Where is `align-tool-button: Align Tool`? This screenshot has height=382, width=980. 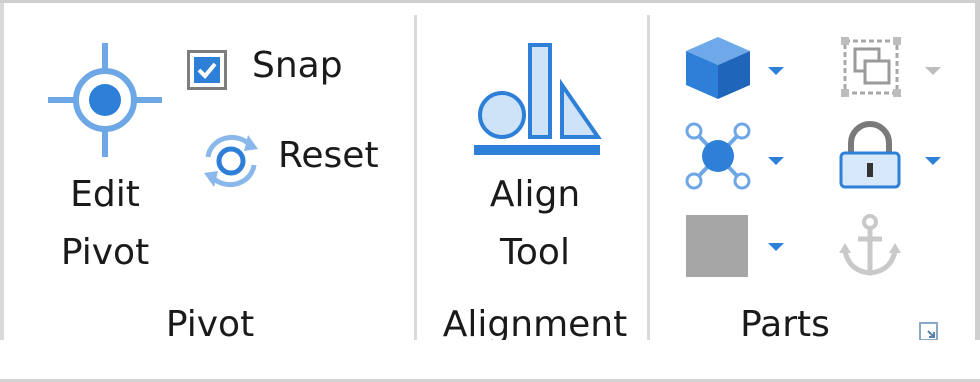 align-tool-button: Align Tool is located at coordinates (535, 158).